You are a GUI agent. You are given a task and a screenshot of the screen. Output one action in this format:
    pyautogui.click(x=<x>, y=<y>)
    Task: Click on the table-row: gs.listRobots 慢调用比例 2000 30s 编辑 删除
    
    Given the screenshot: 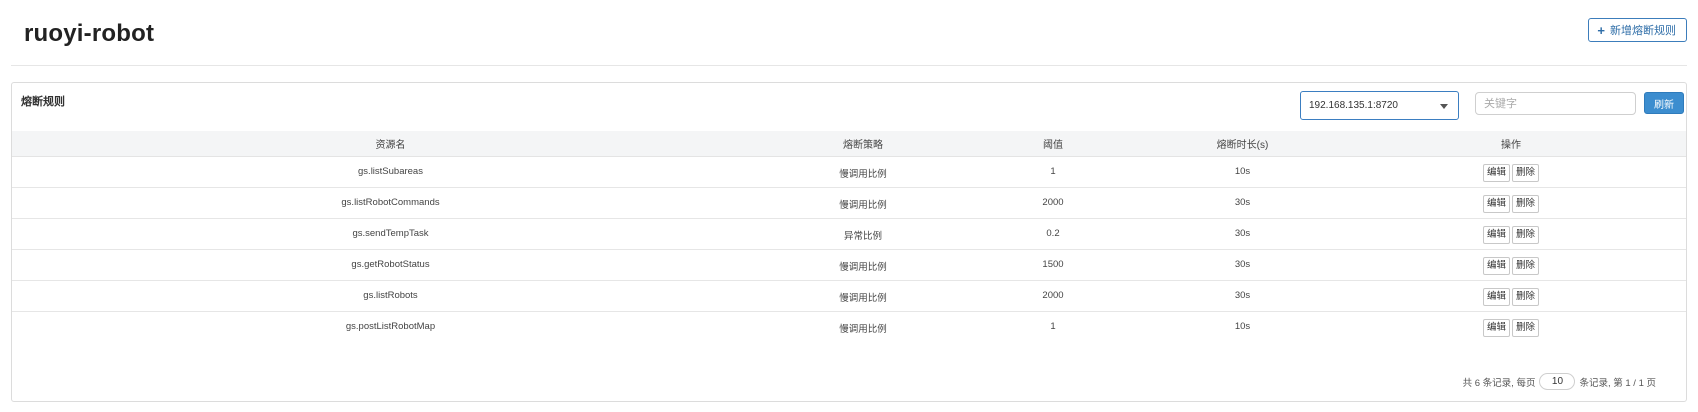 What is the action you would take?
    pyautogui.click(x=849, y=296)
    